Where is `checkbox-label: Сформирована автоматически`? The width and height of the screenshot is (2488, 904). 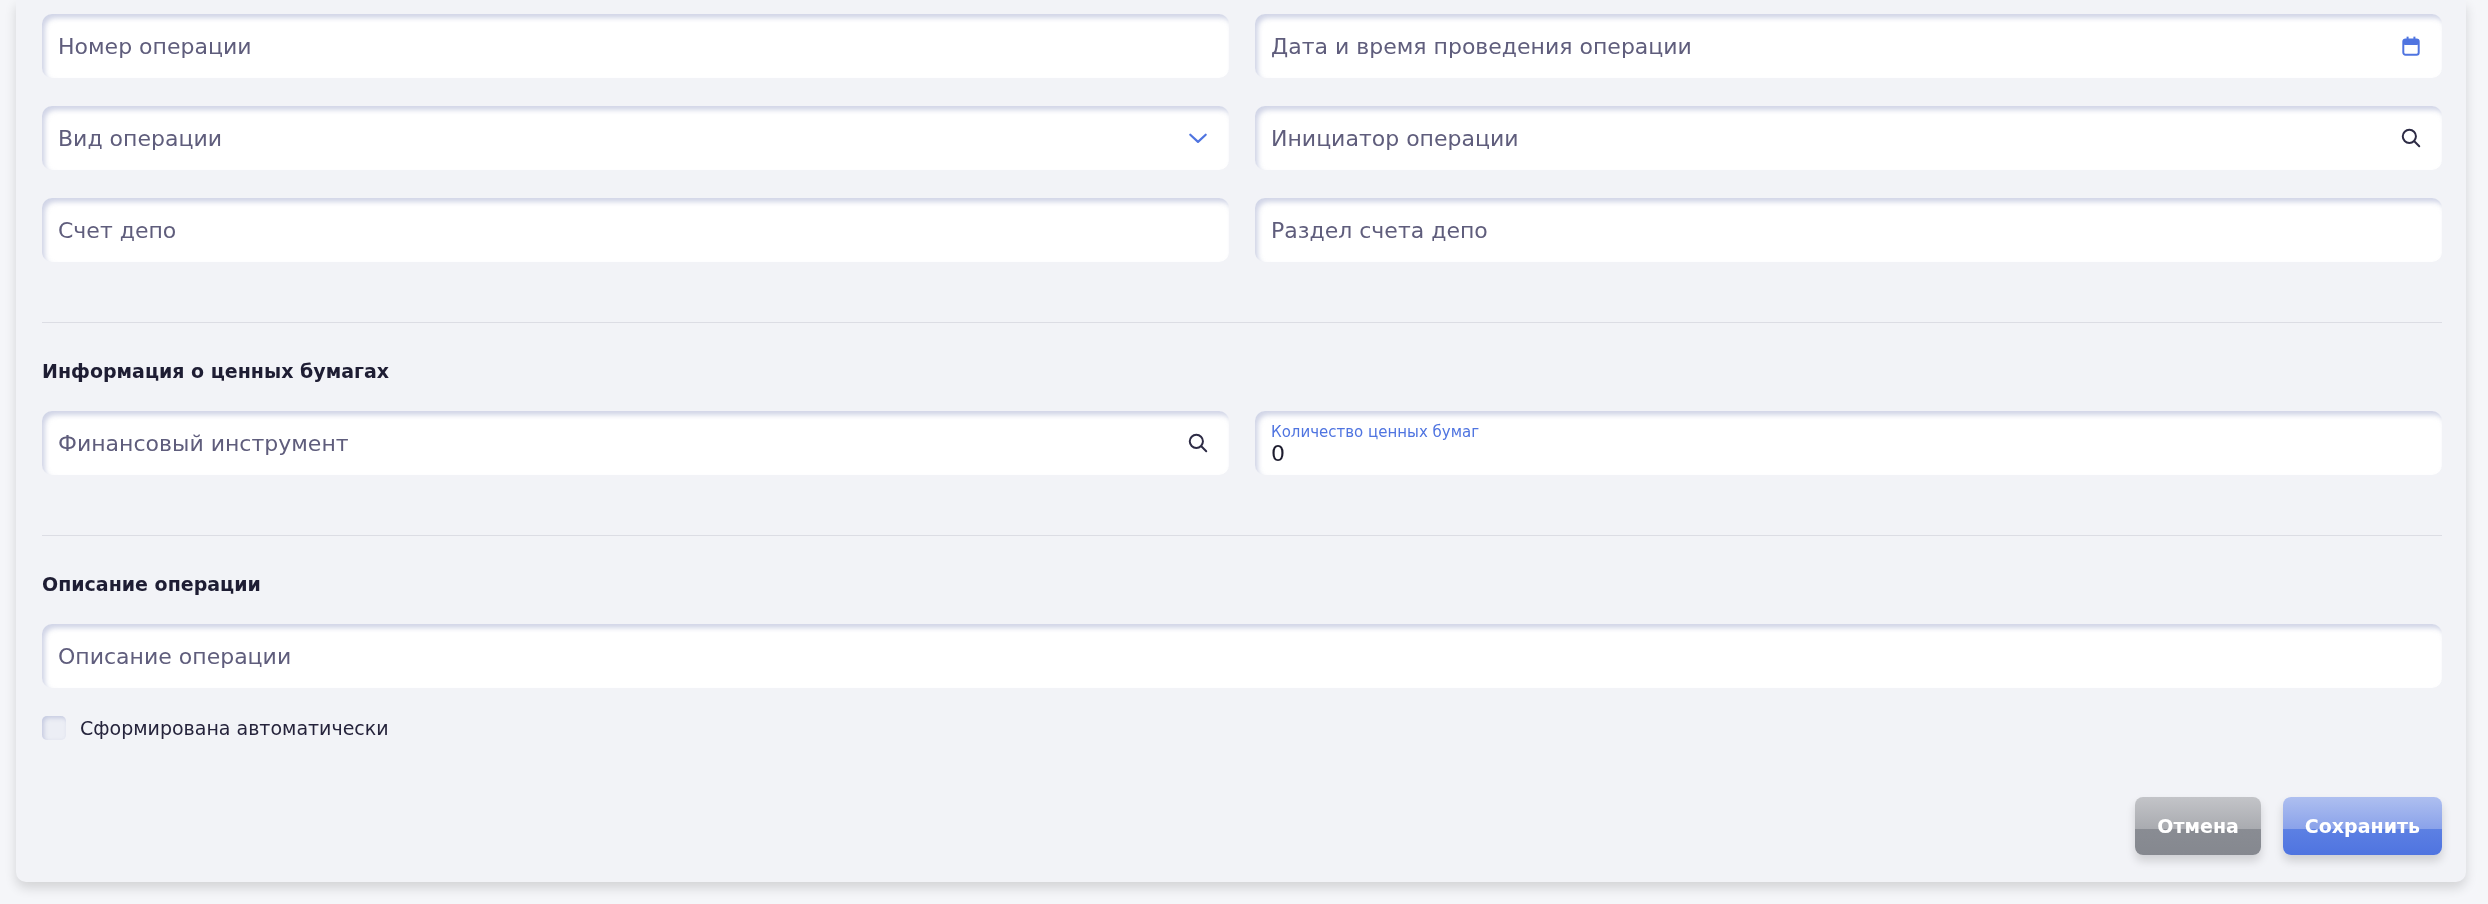
checkbox-label: Сформирована автоматически is located at coordinates (234, 728).